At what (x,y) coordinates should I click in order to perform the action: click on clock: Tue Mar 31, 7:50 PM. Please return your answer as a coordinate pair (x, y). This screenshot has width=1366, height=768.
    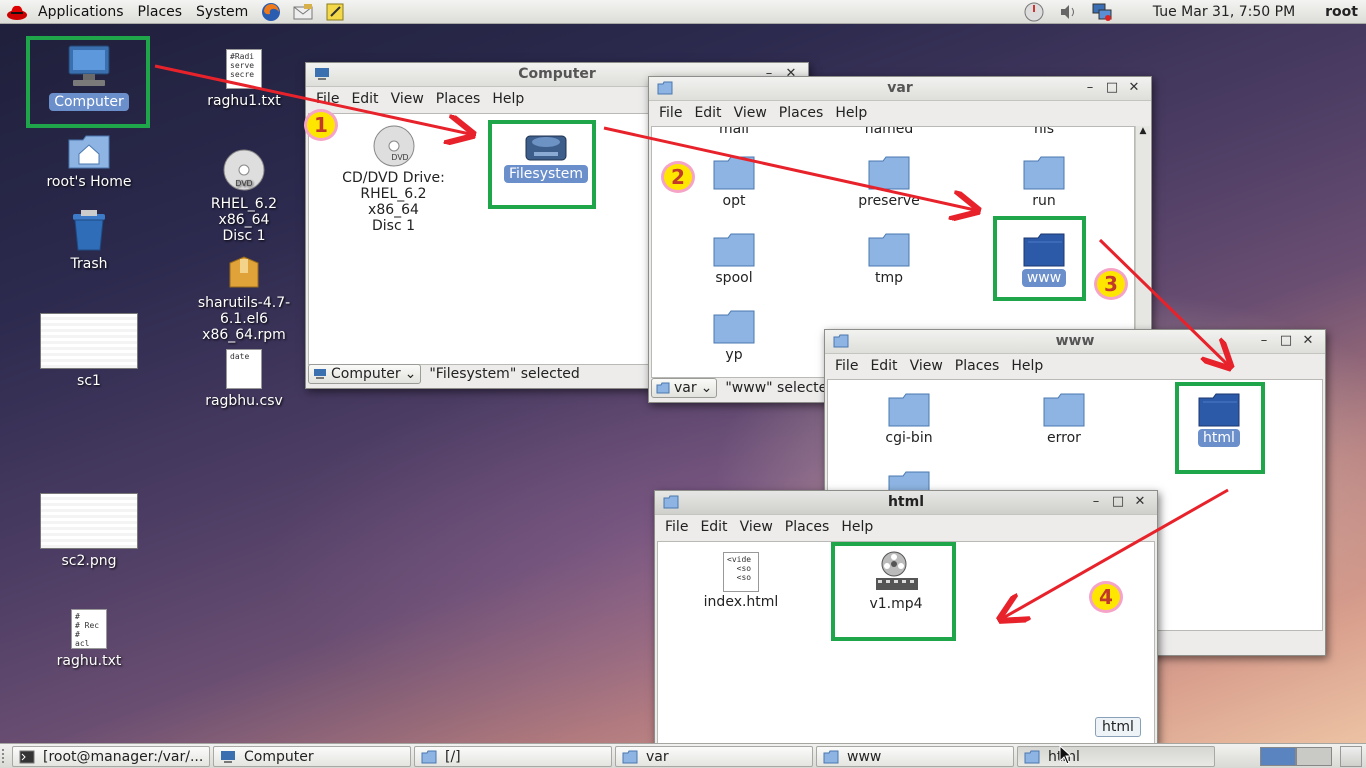
    Looking at the image, I should click on (1224, 12).